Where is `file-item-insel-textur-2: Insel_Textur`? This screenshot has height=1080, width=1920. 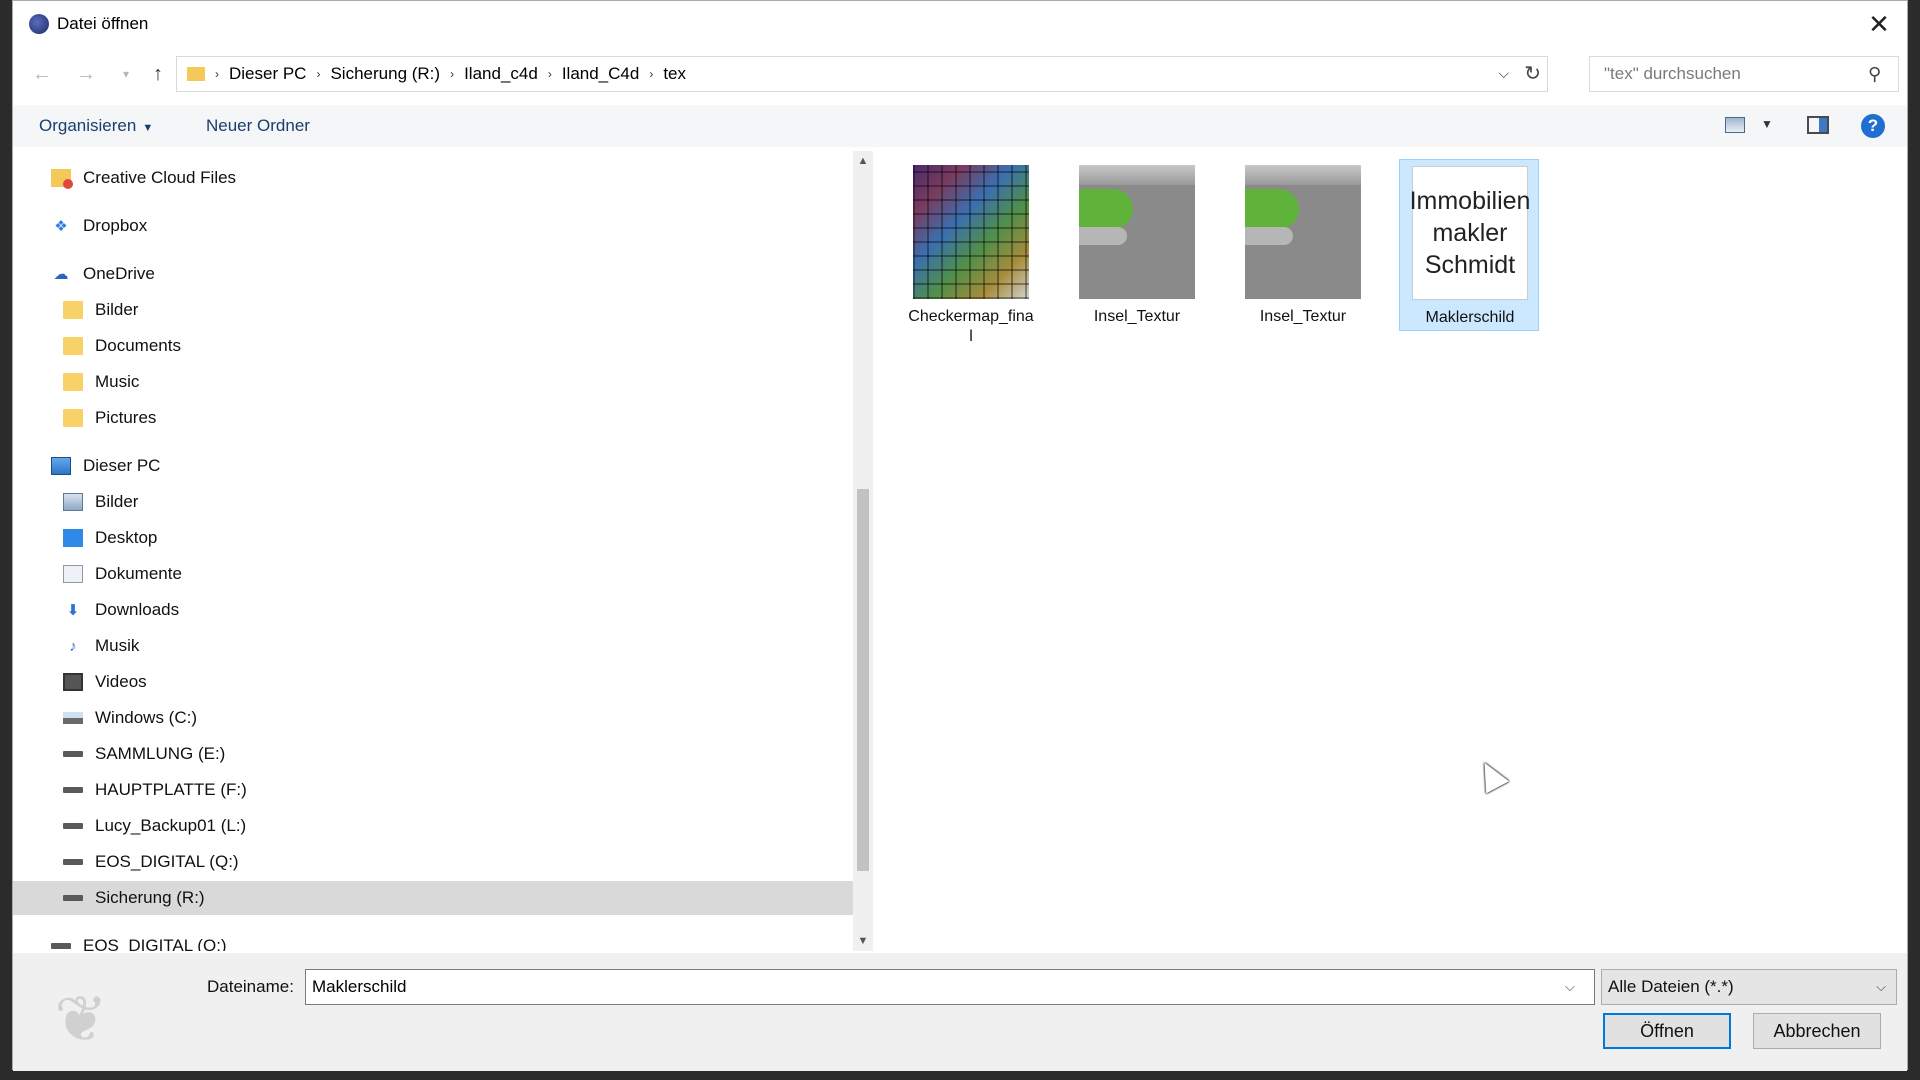
file-item-insel-textur-2: Insel_Textur is located at coordinates (1303, 245).